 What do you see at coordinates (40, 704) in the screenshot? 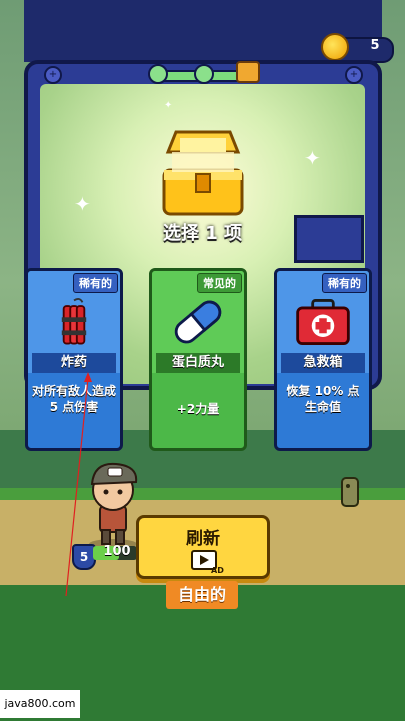
I see `watermark: java800.com` at bounding box center [40, 704].